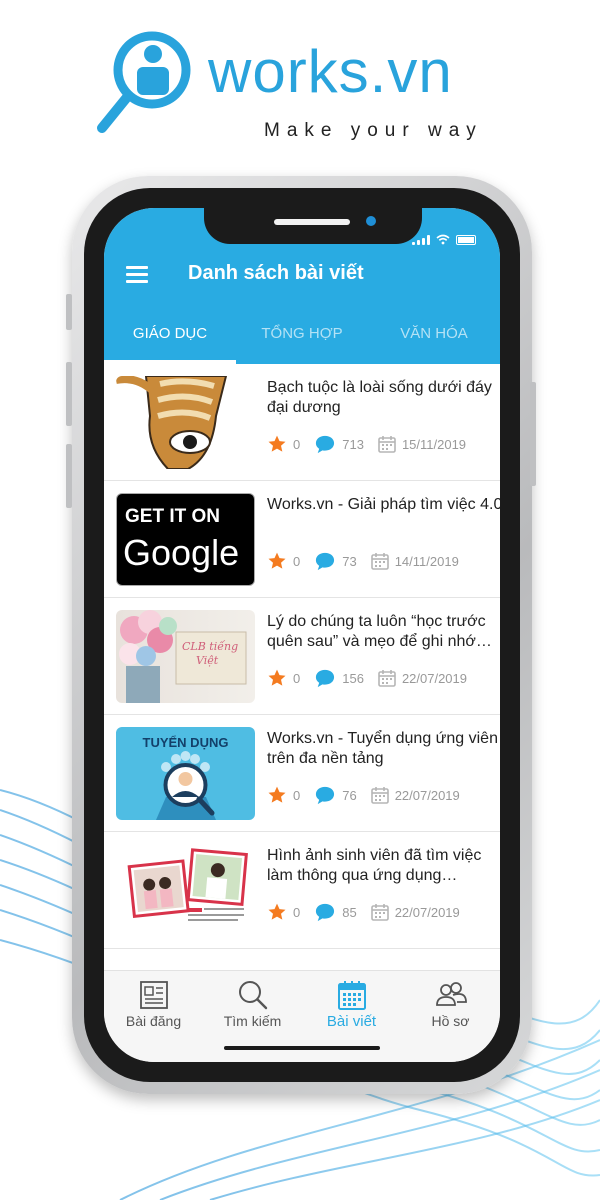 The height and width of the screenshot is (1200, 600). What do you see at coordinates (366, 444) in the screenshot?
I see `post-meta: 0 713 15/11/2019` at bounding box center [366, 444].